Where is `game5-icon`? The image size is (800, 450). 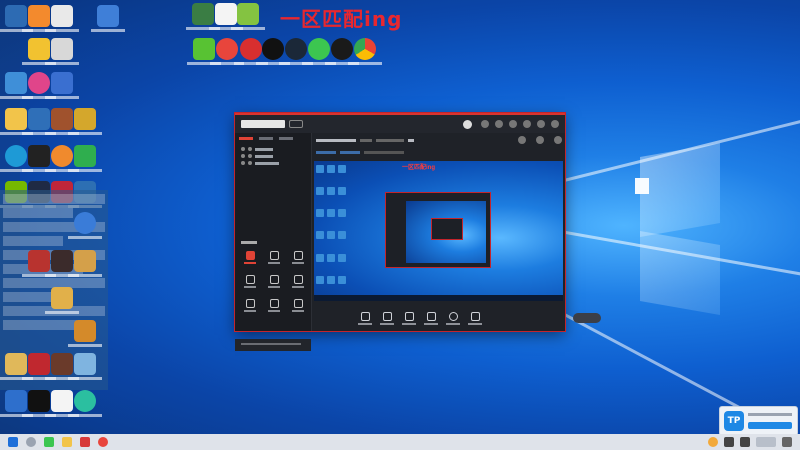
game5-icon is located at coordinates (85, 333).